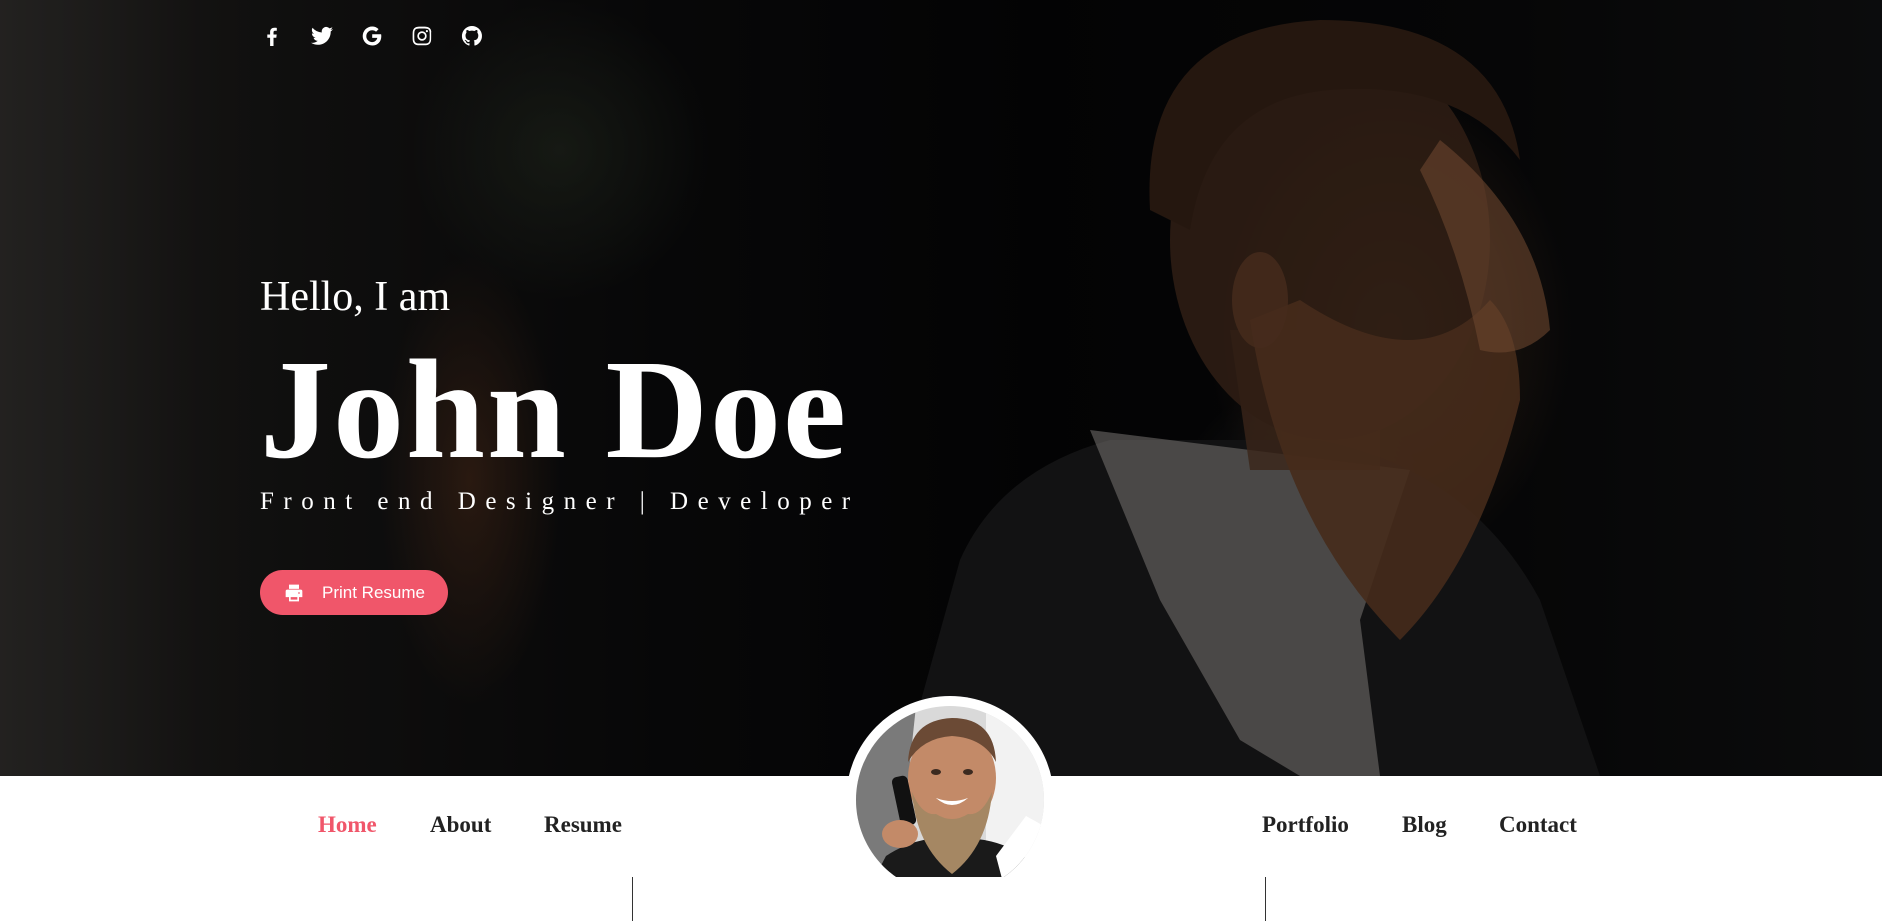 The image size is (1882, 921). I want to click on printer-icon, so click(294, 592).